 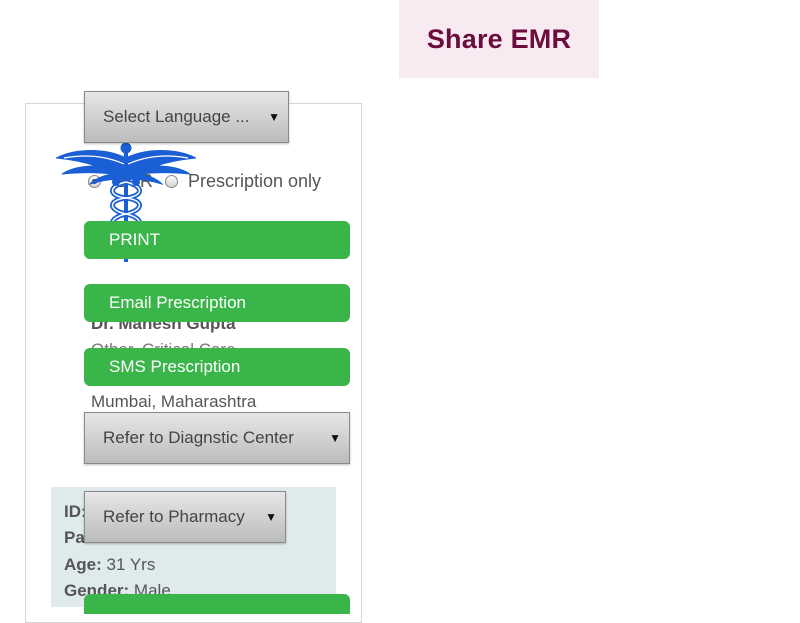 I want to click on patient-age: Age: 31 Yrs, so click(x=109, y=565).